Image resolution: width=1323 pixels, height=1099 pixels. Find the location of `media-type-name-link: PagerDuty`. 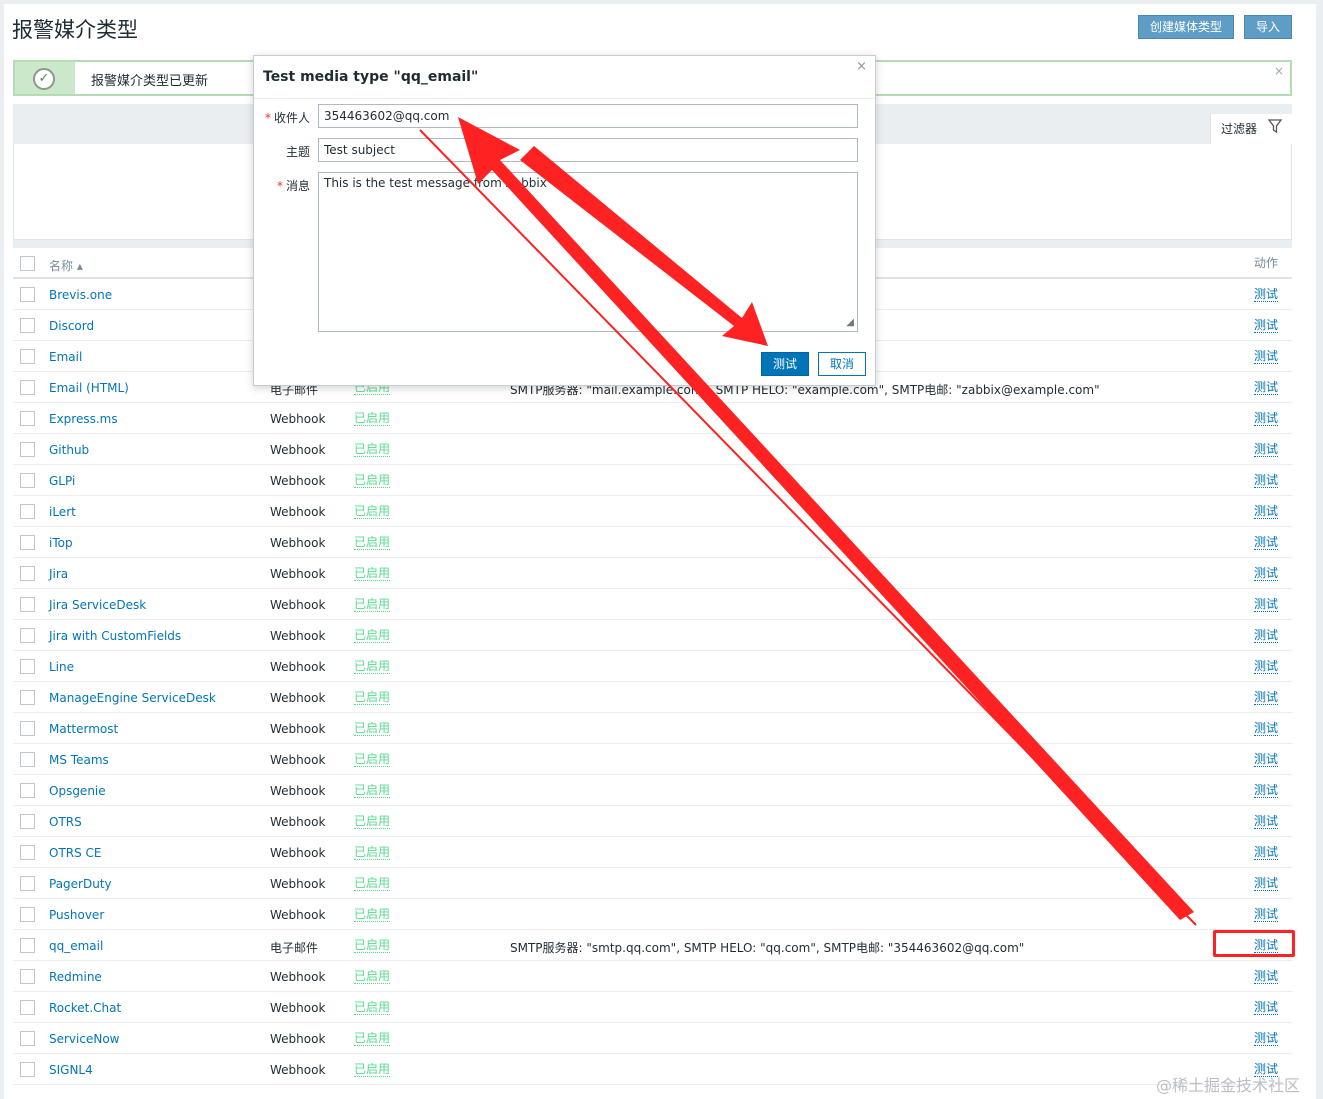

media-type-name-link: PagerDuty is located at coordinates (80, 884).